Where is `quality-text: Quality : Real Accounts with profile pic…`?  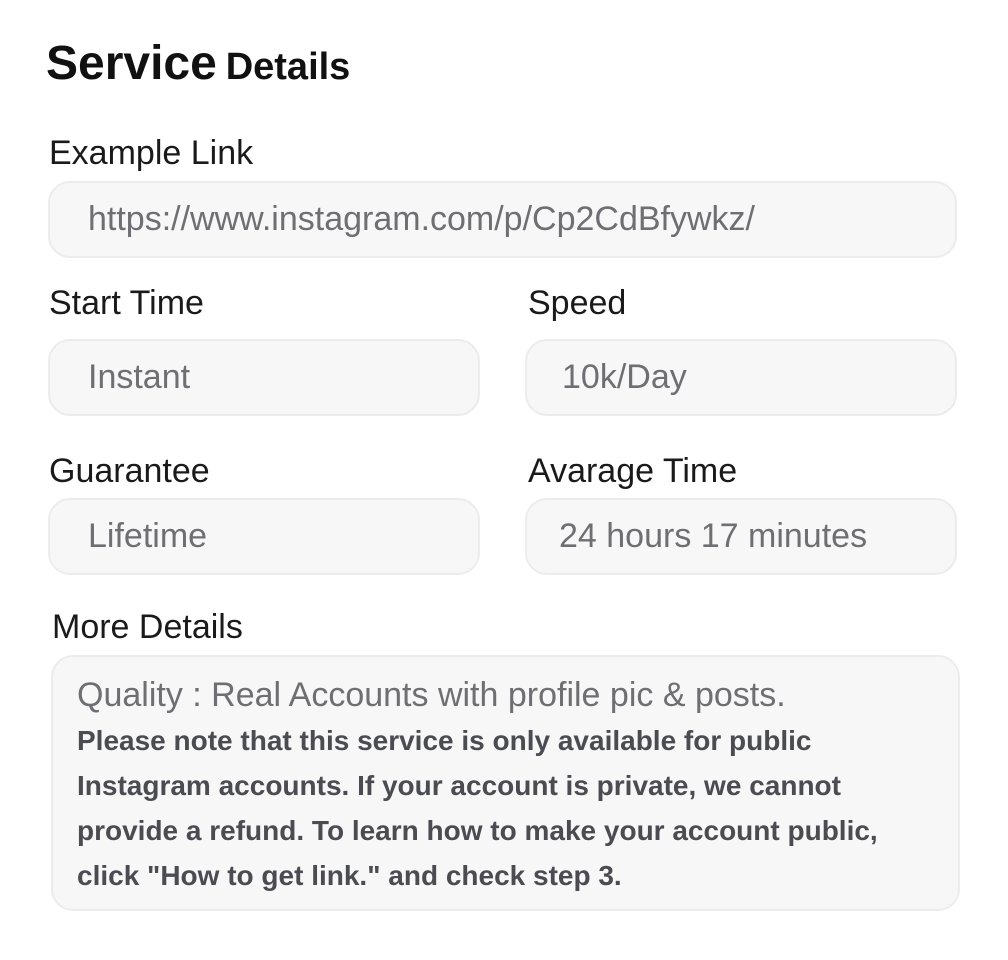 quality-text: Quality : Real Accounts with profile pic… is located at coordinates (431, 695).